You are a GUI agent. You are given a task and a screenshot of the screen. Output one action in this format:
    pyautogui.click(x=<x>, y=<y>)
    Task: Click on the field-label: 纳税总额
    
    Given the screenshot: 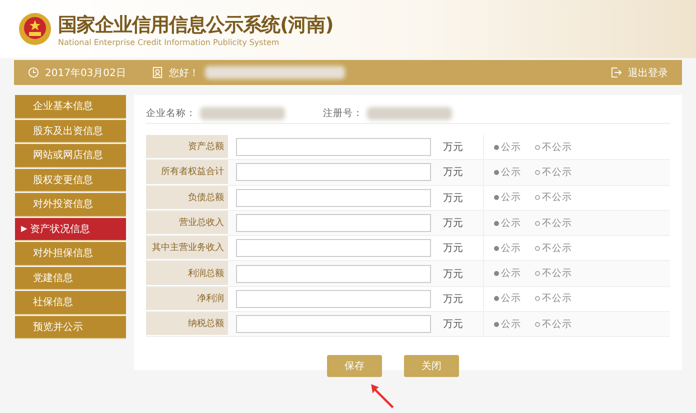 What is the action you would take?
    pyautogui.click(x=187, y=324)
    